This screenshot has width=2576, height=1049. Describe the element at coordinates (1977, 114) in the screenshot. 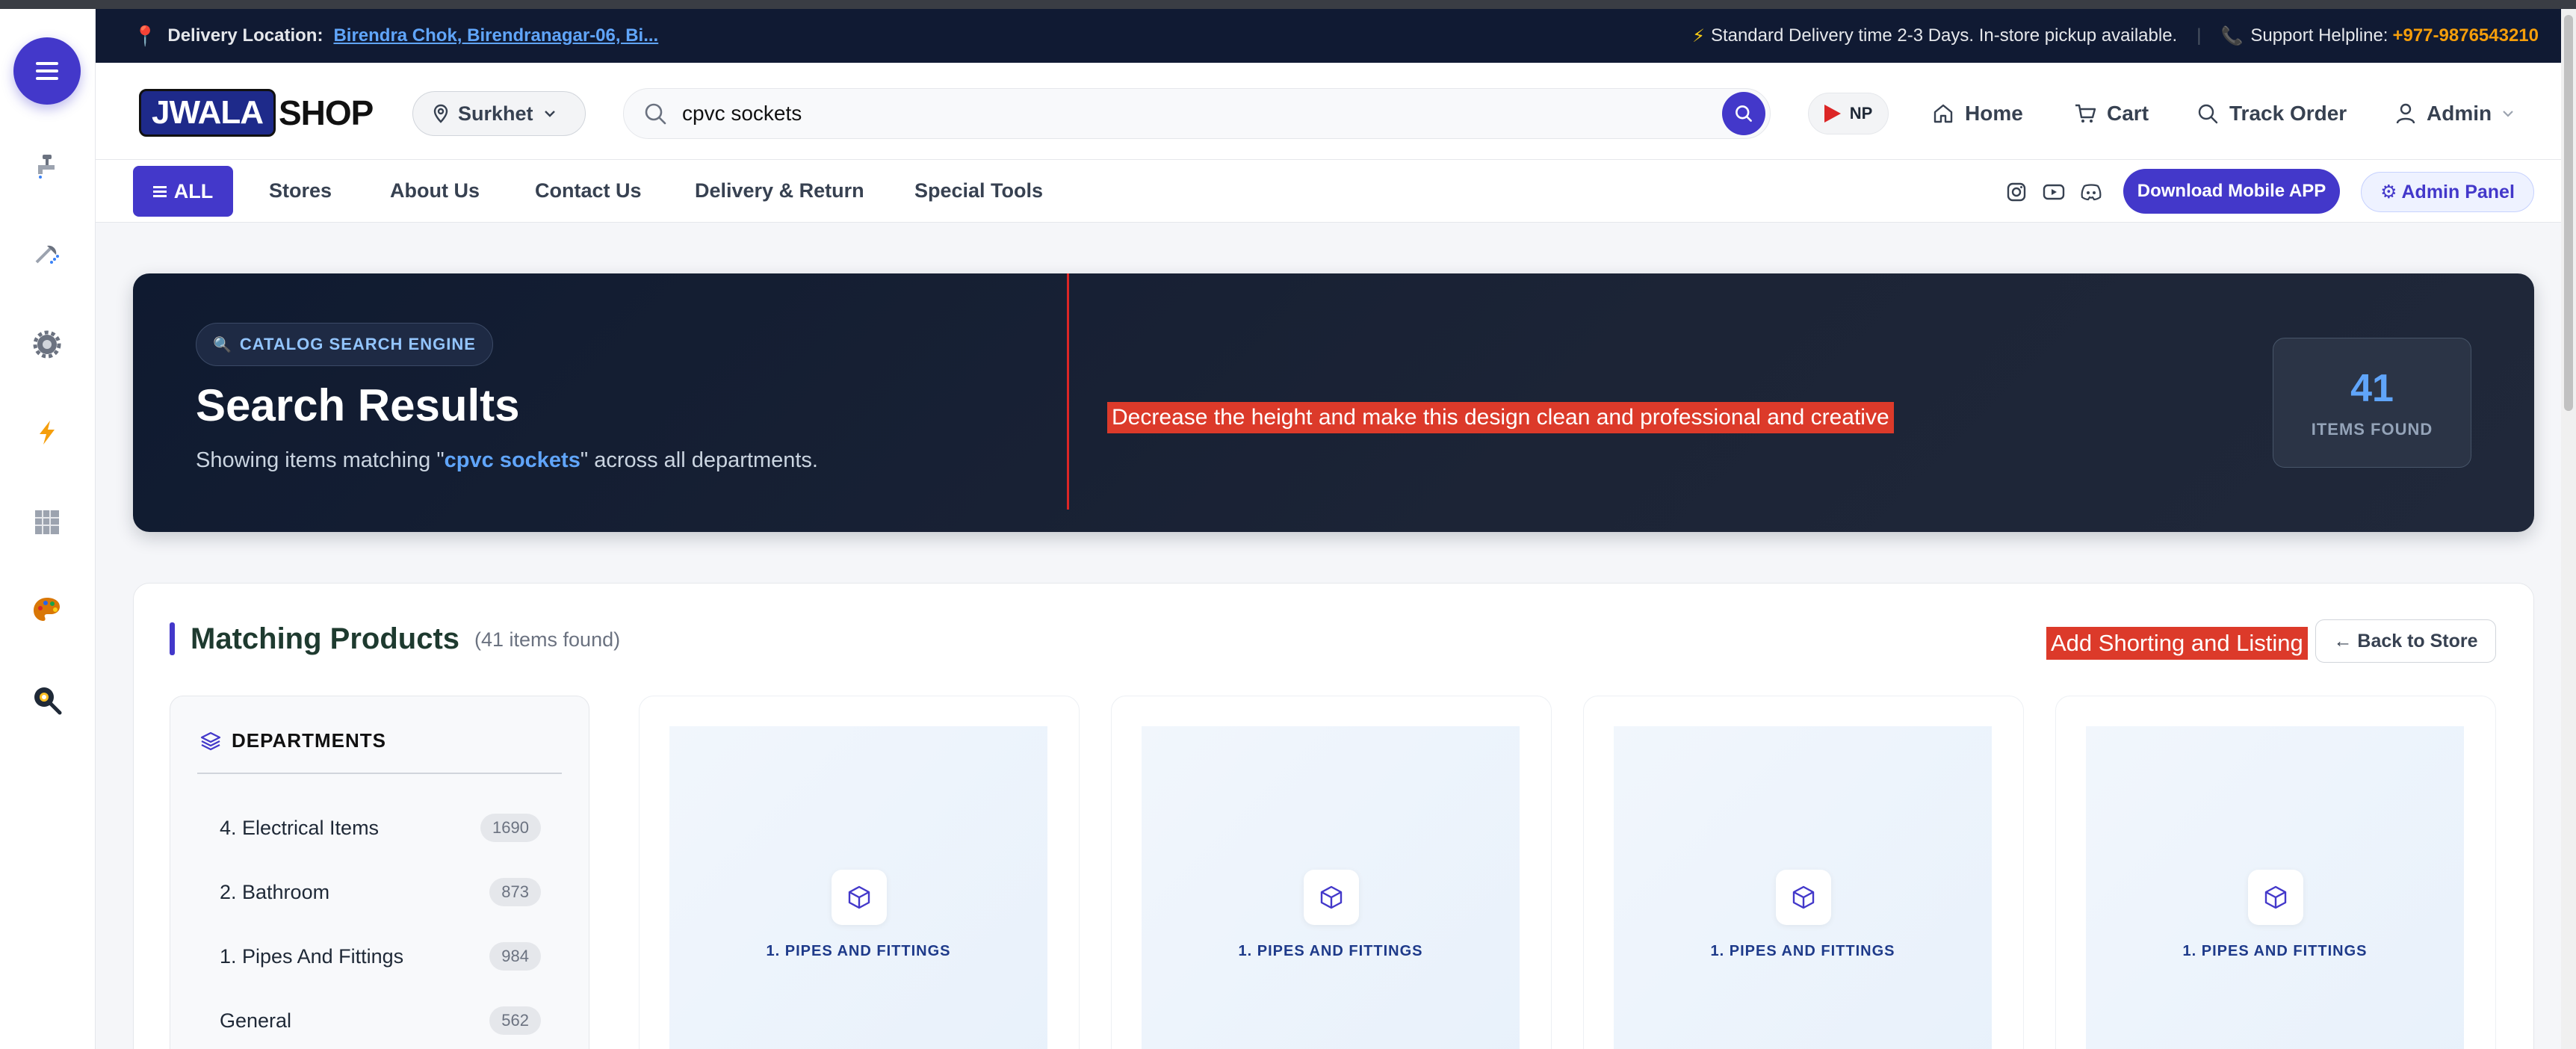

I see `nav-home: Home` at that location.